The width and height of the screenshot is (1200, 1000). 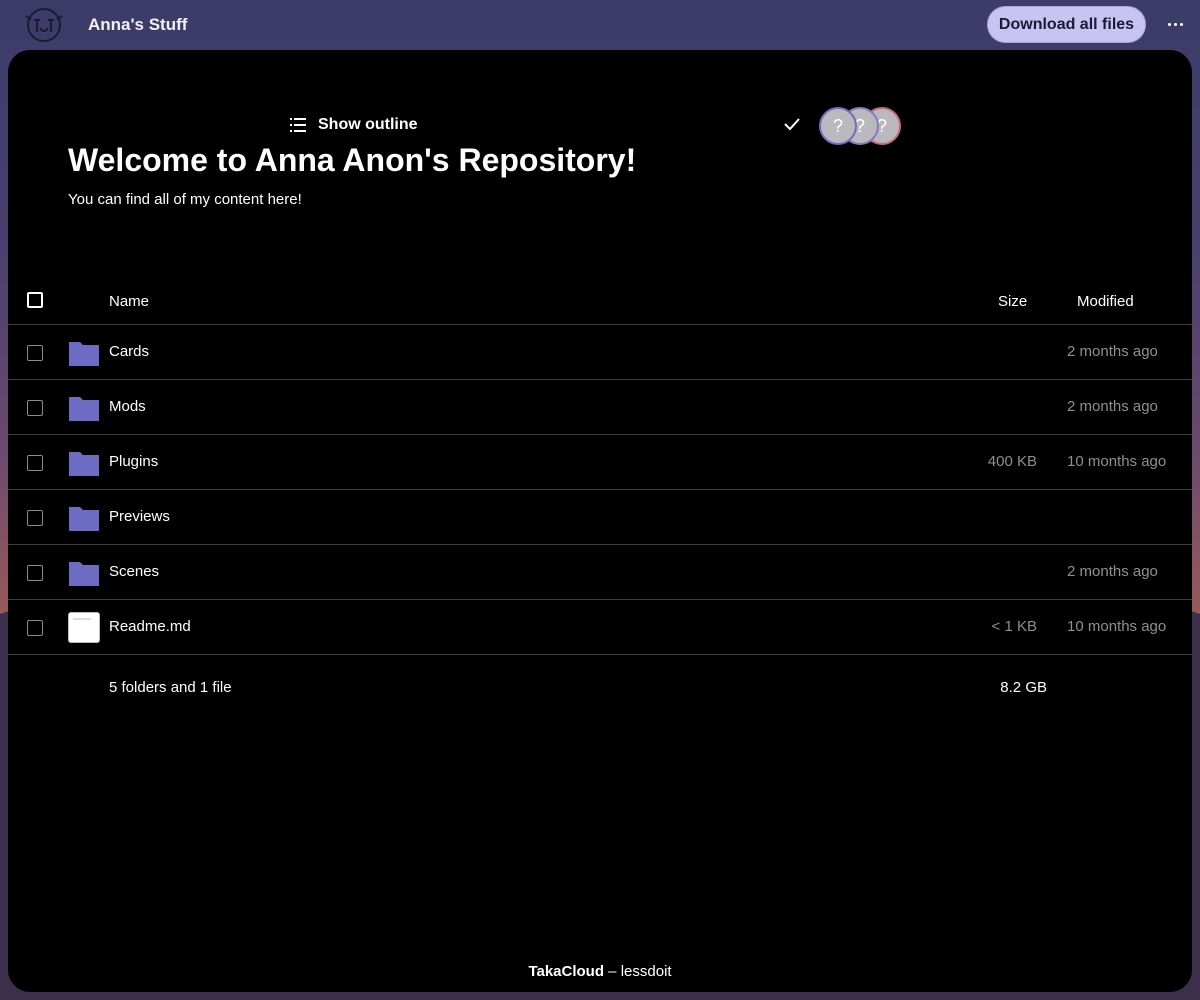 What do you see at coordinates (600, 407) in the screenshot?
I see `table-row: Mods 2 months ago` at bounding box center [600, 407].